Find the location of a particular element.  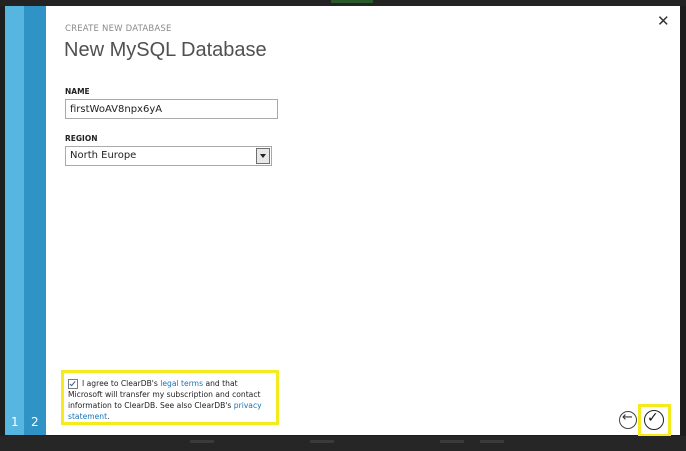

wizard-step-2-segment is located at coordinates (35, 220).